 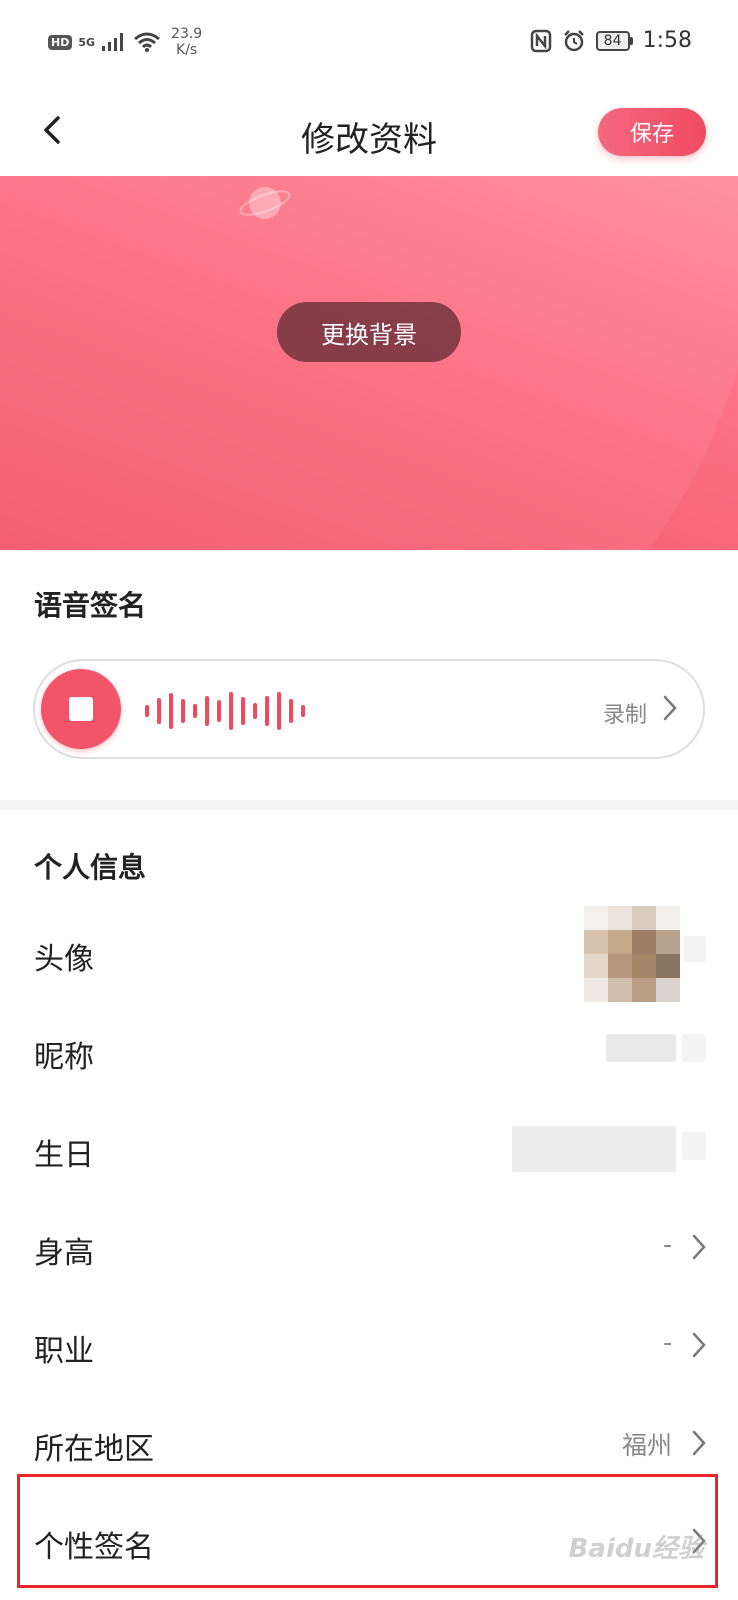 I want to click on row-birthday: 生日, so click(x=369, y=1151).